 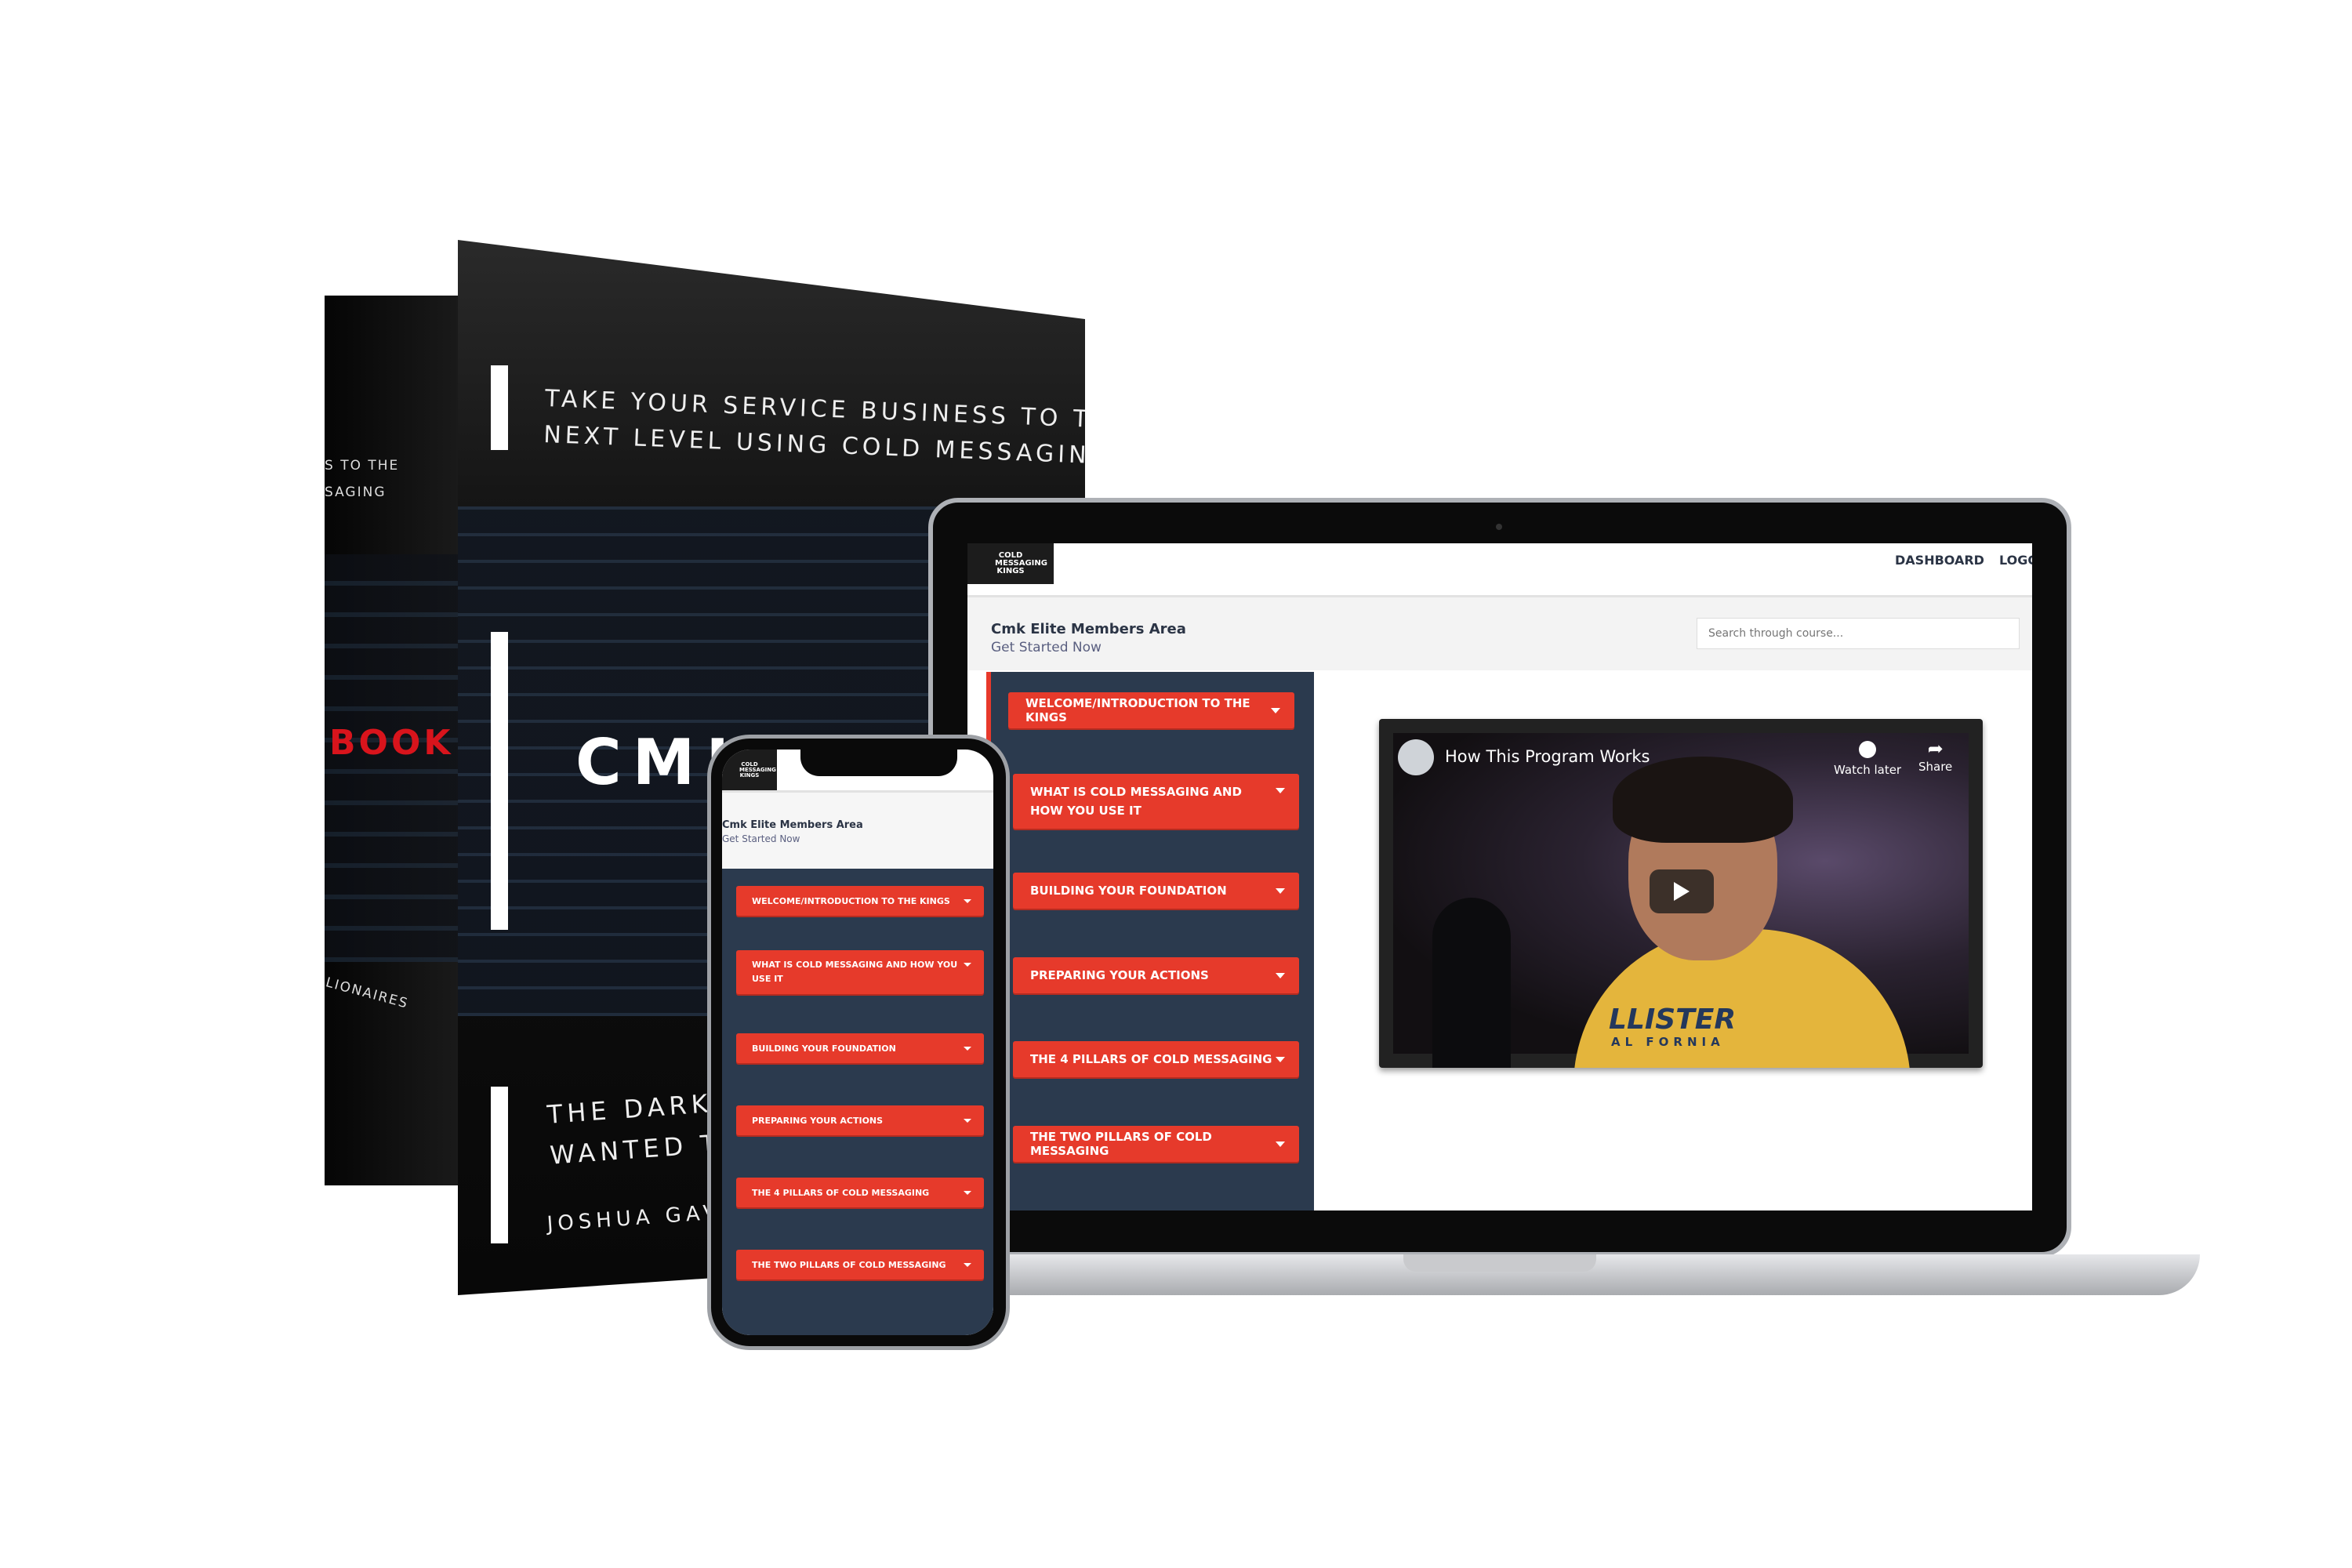 What do you see at coordinates (1547, 756) in the screenshot?
I see `video-title: How This Program Works` at bounding box center [1547, 756].